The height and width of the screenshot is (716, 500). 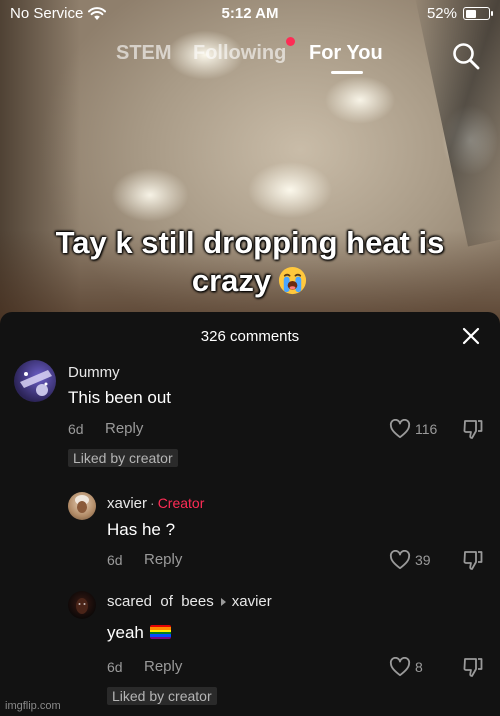 I want to click on comments-count: 326 comments, so click(x=250, y=336).